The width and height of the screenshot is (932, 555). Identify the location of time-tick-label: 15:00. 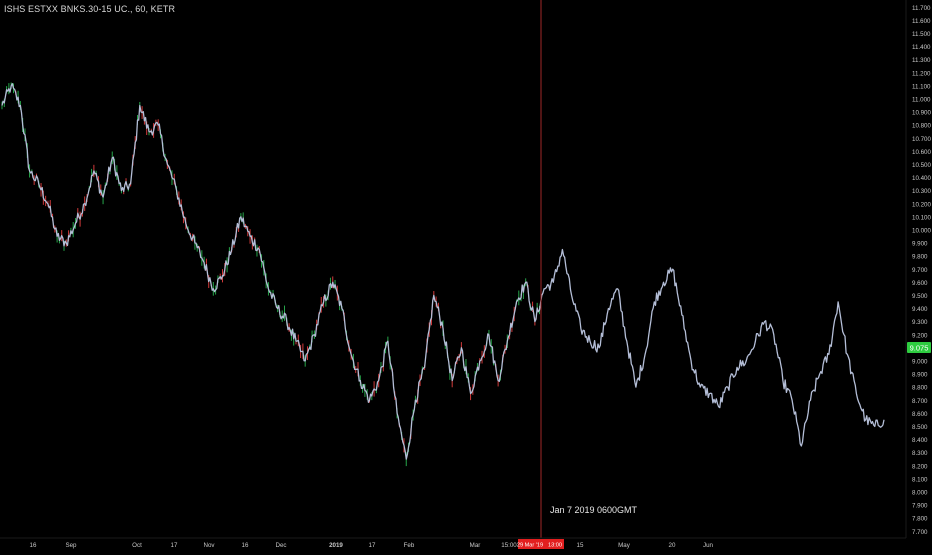
(509, 545).